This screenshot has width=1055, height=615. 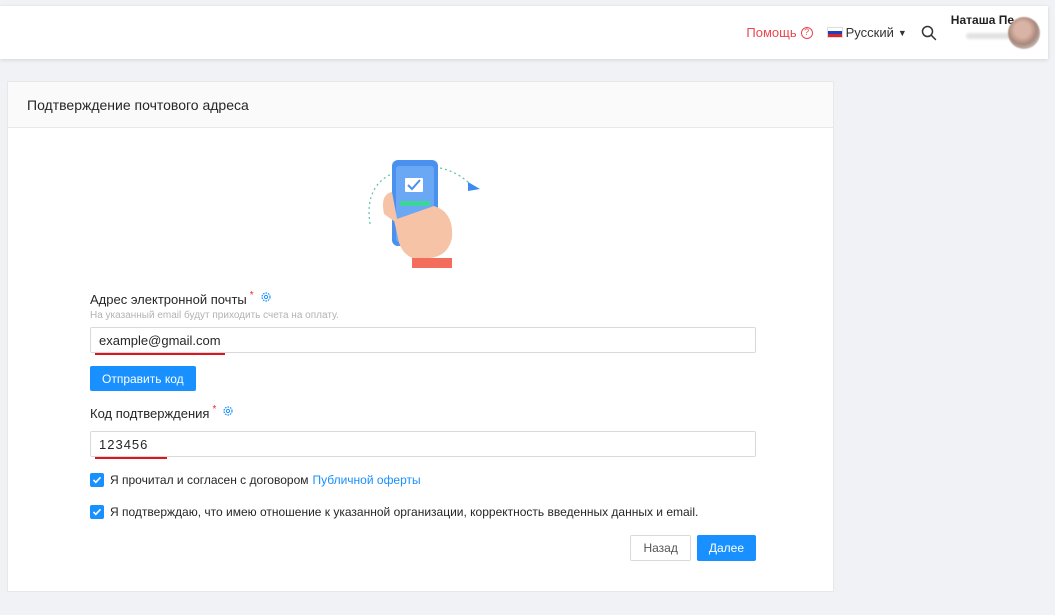 I want to click on agree-org-checkbox, so click(x=97, y=512).